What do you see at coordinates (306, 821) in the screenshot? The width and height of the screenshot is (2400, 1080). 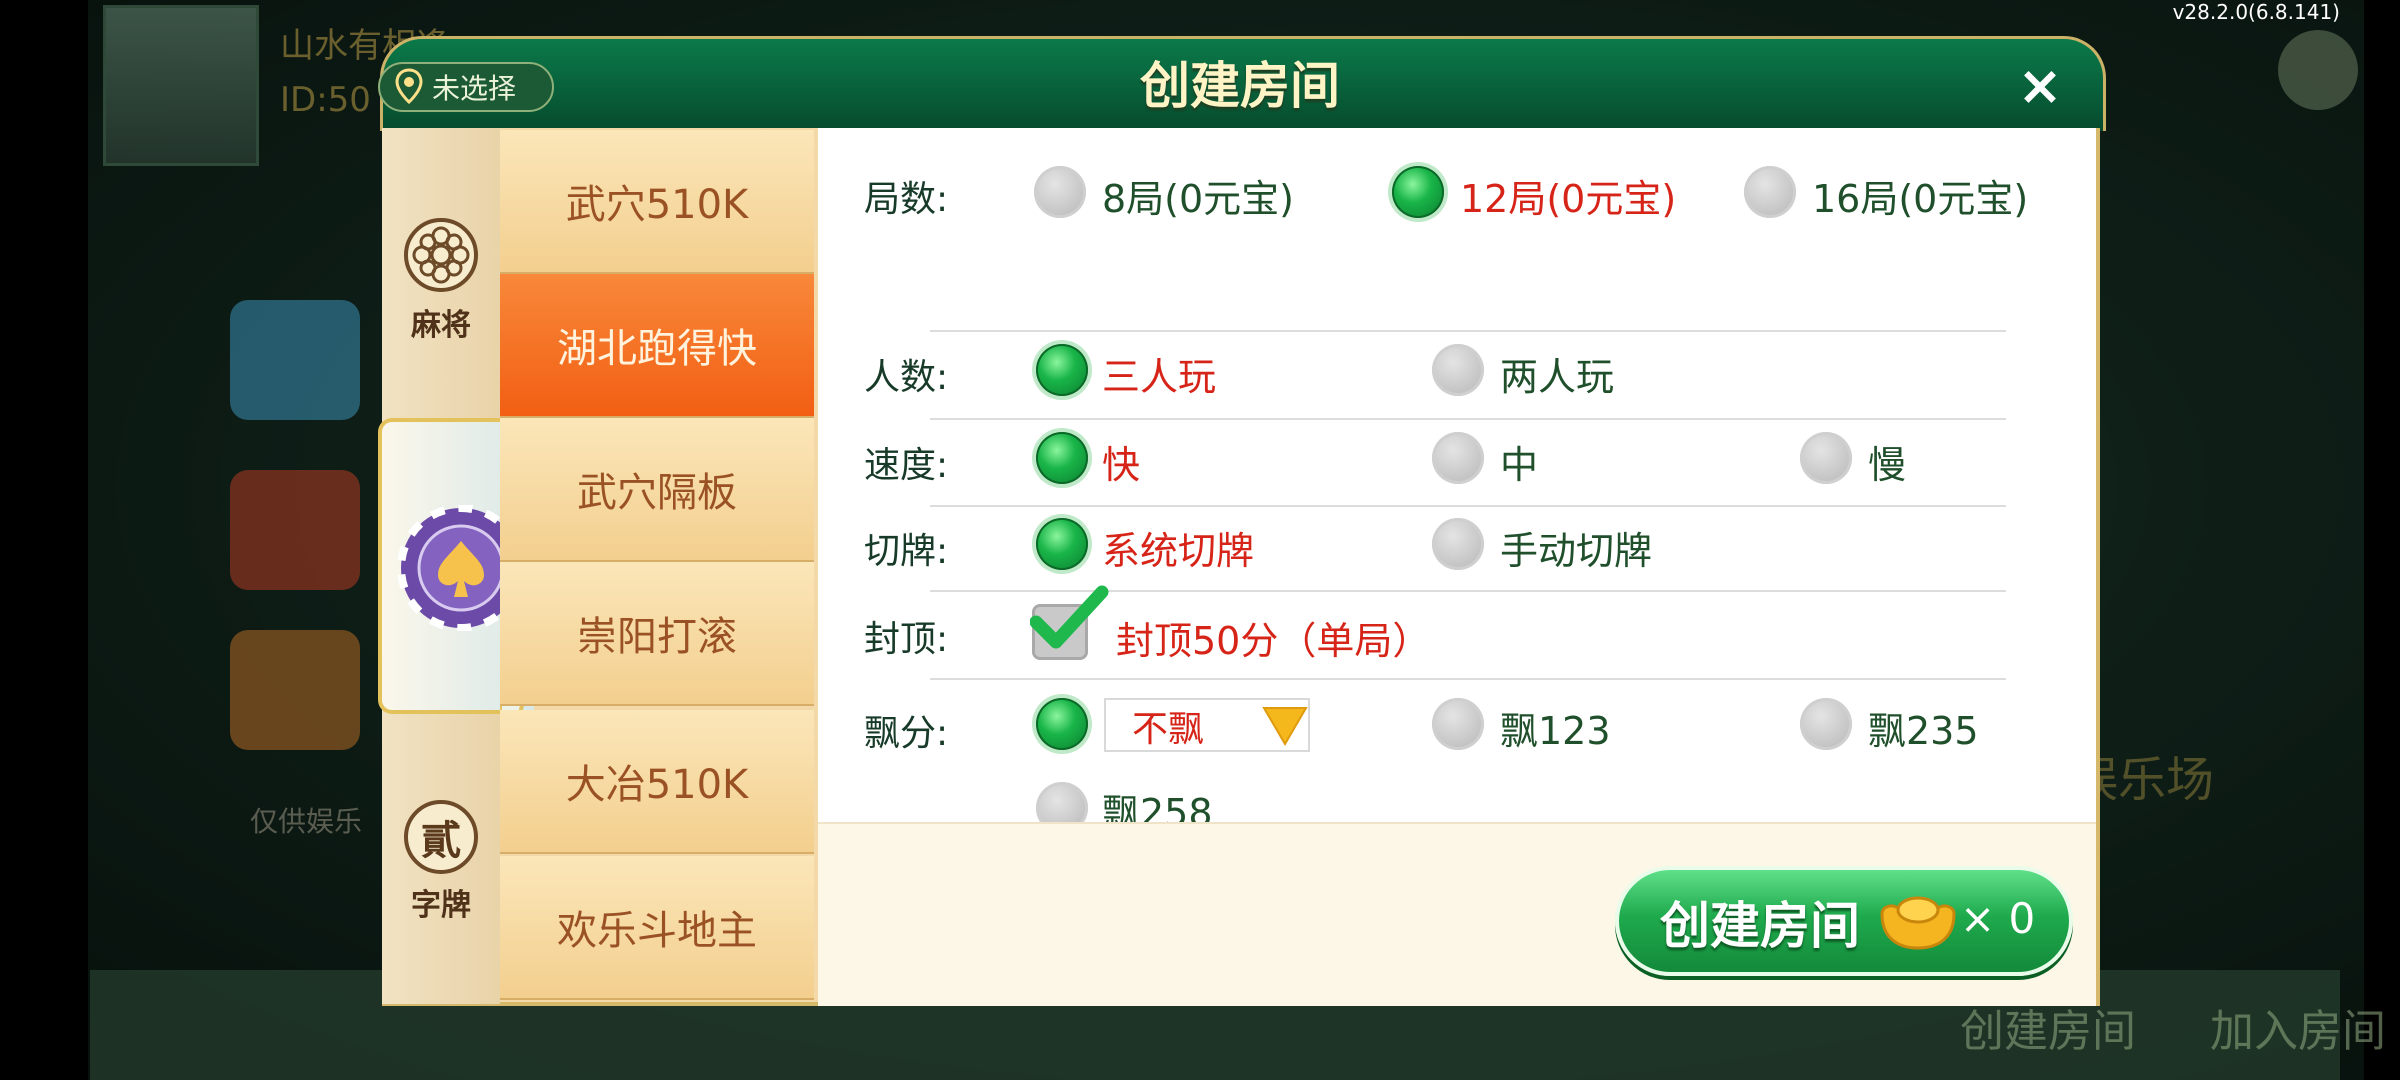 I see `lobby-disclaimer: 仅供娱乐` at bounding box center [306, 821].